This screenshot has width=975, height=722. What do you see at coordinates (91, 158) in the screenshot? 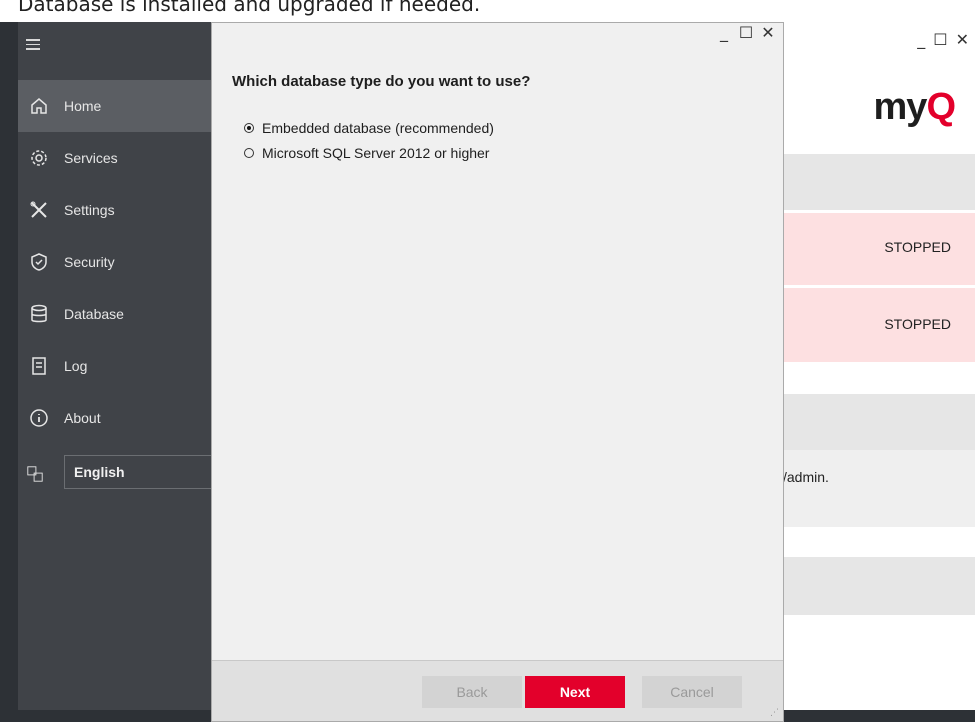
I see `sidebar-item-label: Services` at bounding box center [91, 158].